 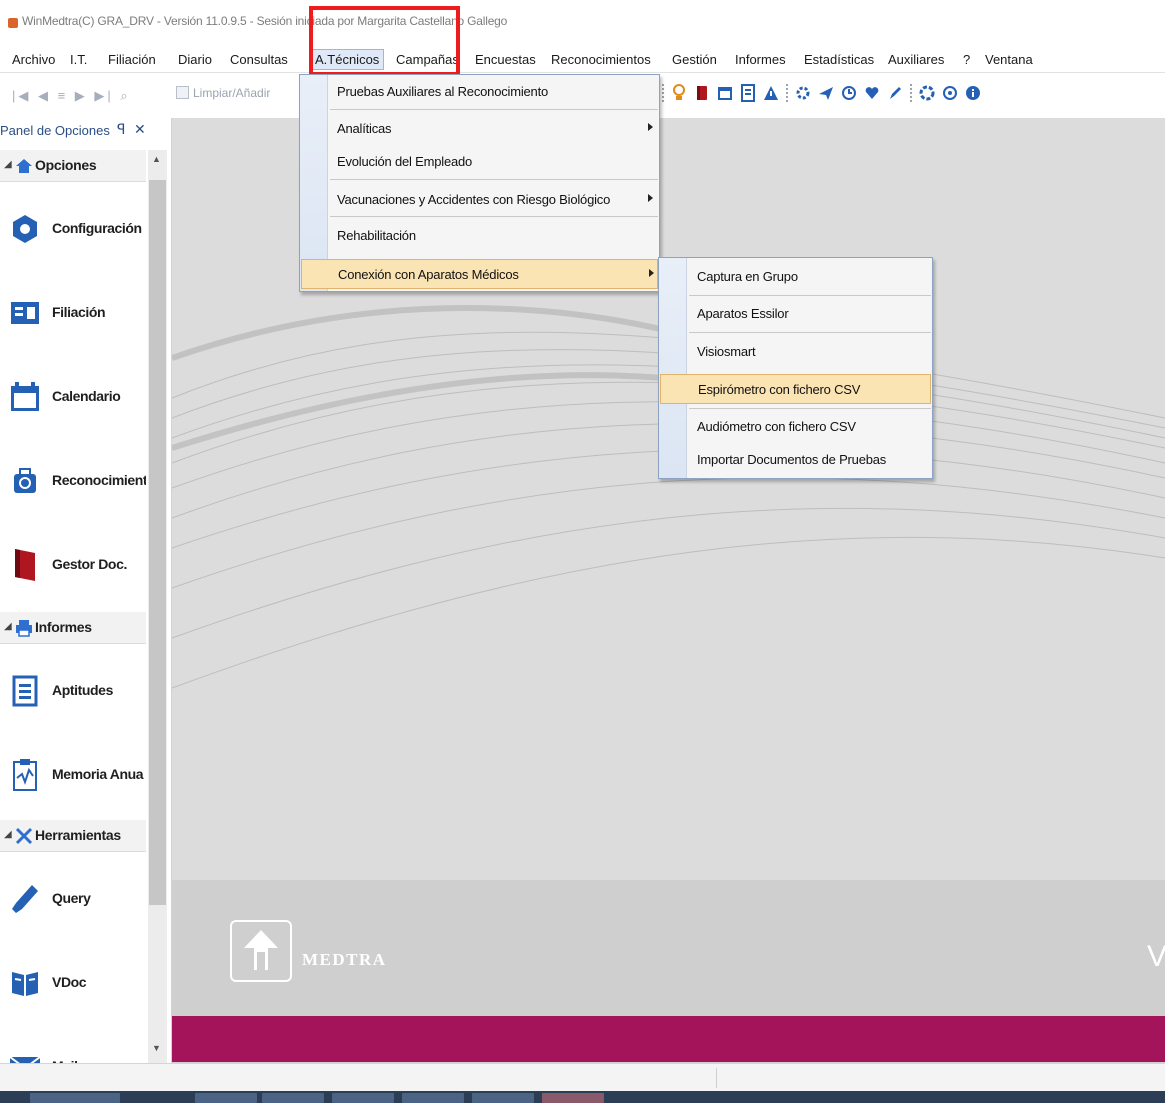 I want to click on menu-item-conexion-aparatos: Conexión con Aparatos Médicos, so click(x=479, y=274).